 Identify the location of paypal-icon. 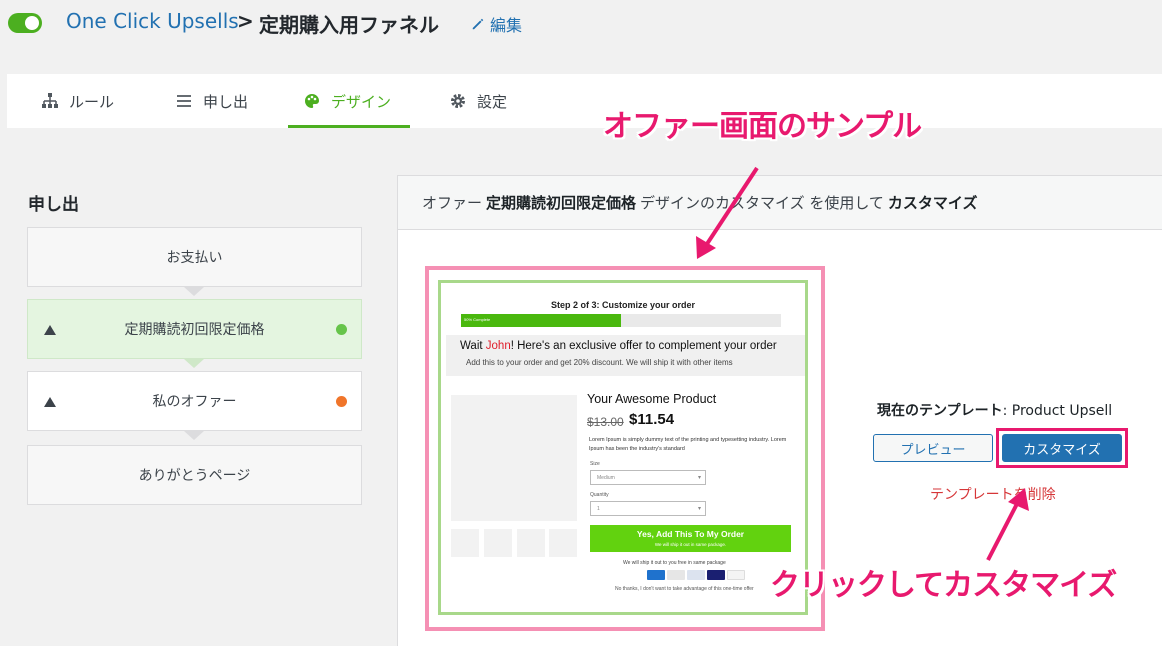
(696, 575).